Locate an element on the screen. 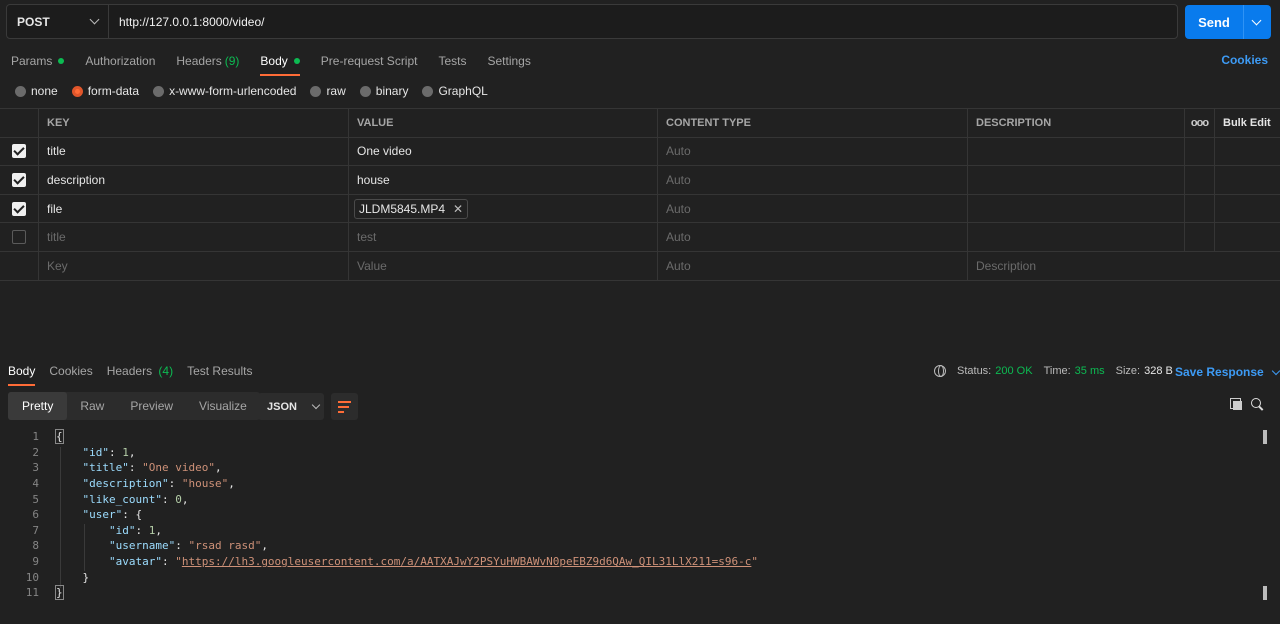  size-label: Size: is located at coordinates (1128, 371).